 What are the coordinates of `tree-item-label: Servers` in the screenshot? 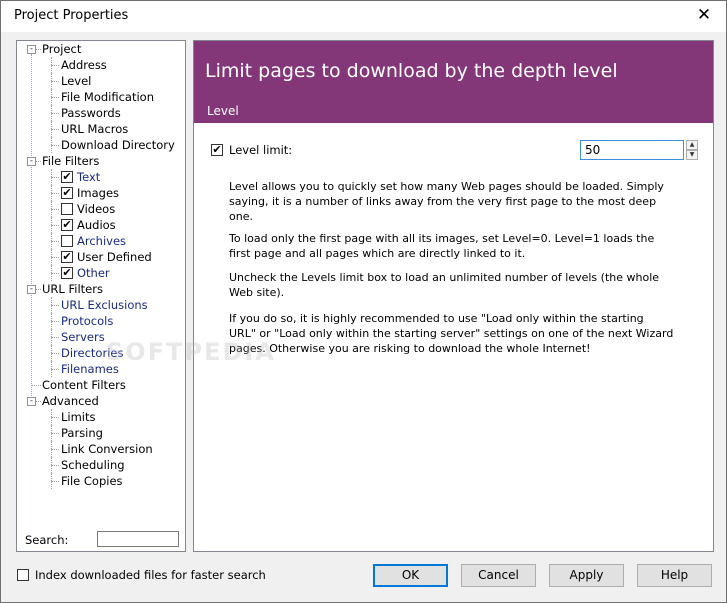 It's located at (83, 337).